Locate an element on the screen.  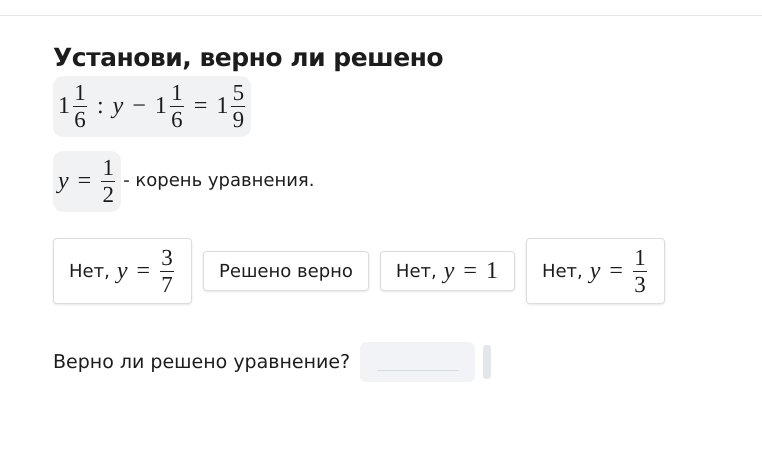
task-title: Установи, верно ли решено is located at coordinates (248, 58).